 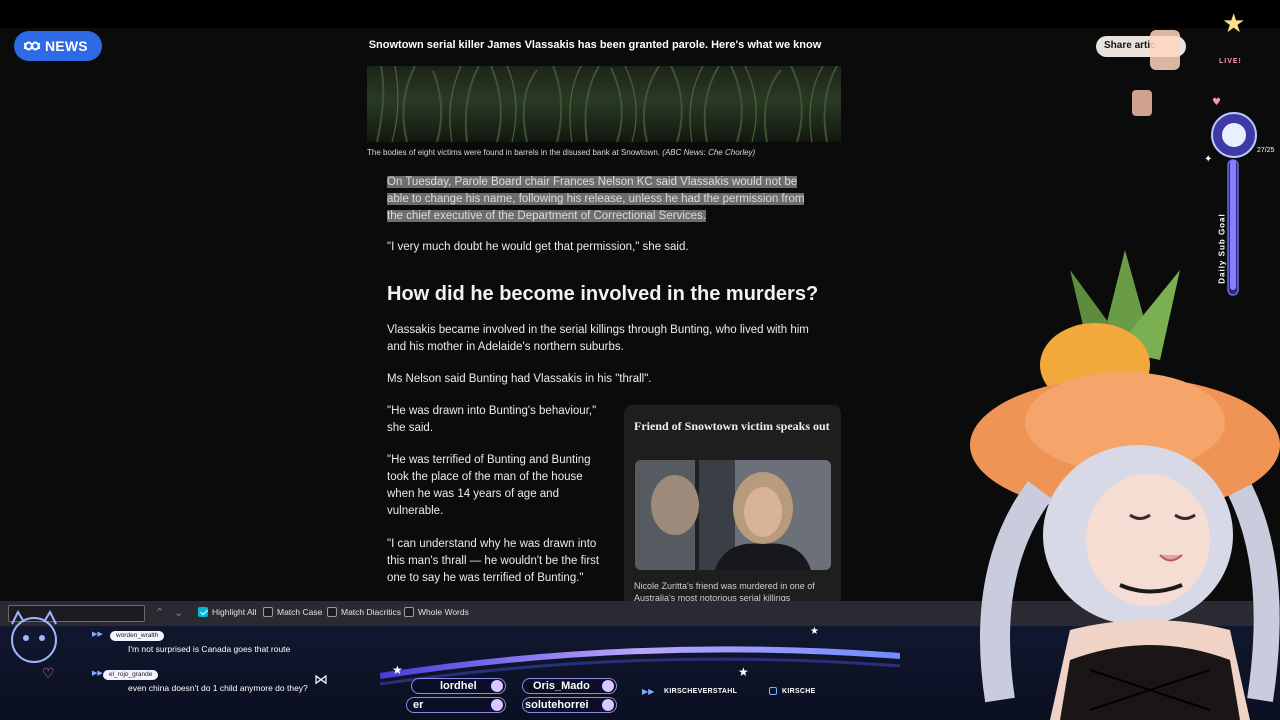 I want to click on chat-username: worden_wralth, so click(x=137, y=636).